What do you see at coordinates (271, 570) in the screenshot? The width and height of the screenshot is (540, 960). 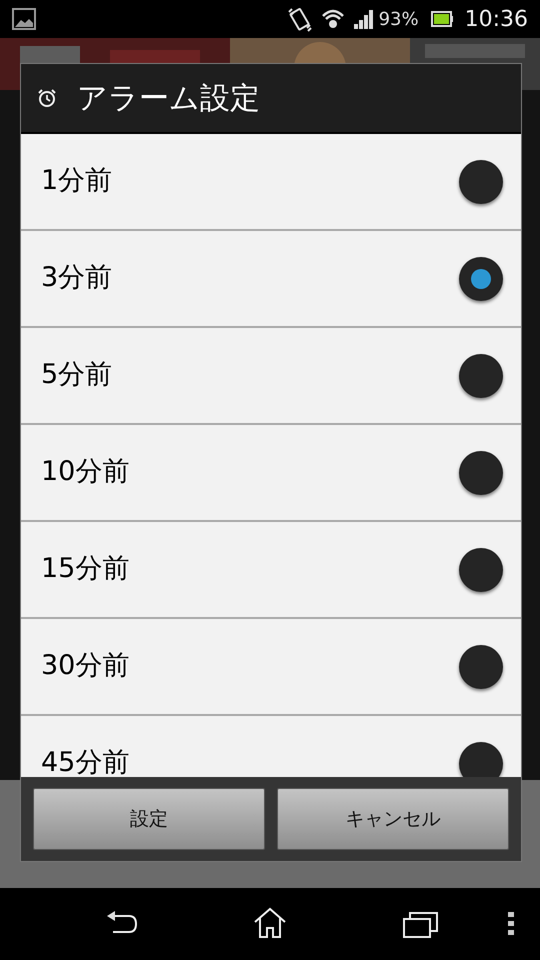 I see `alarm-option: 15分前` at bounding box center [271, 570].